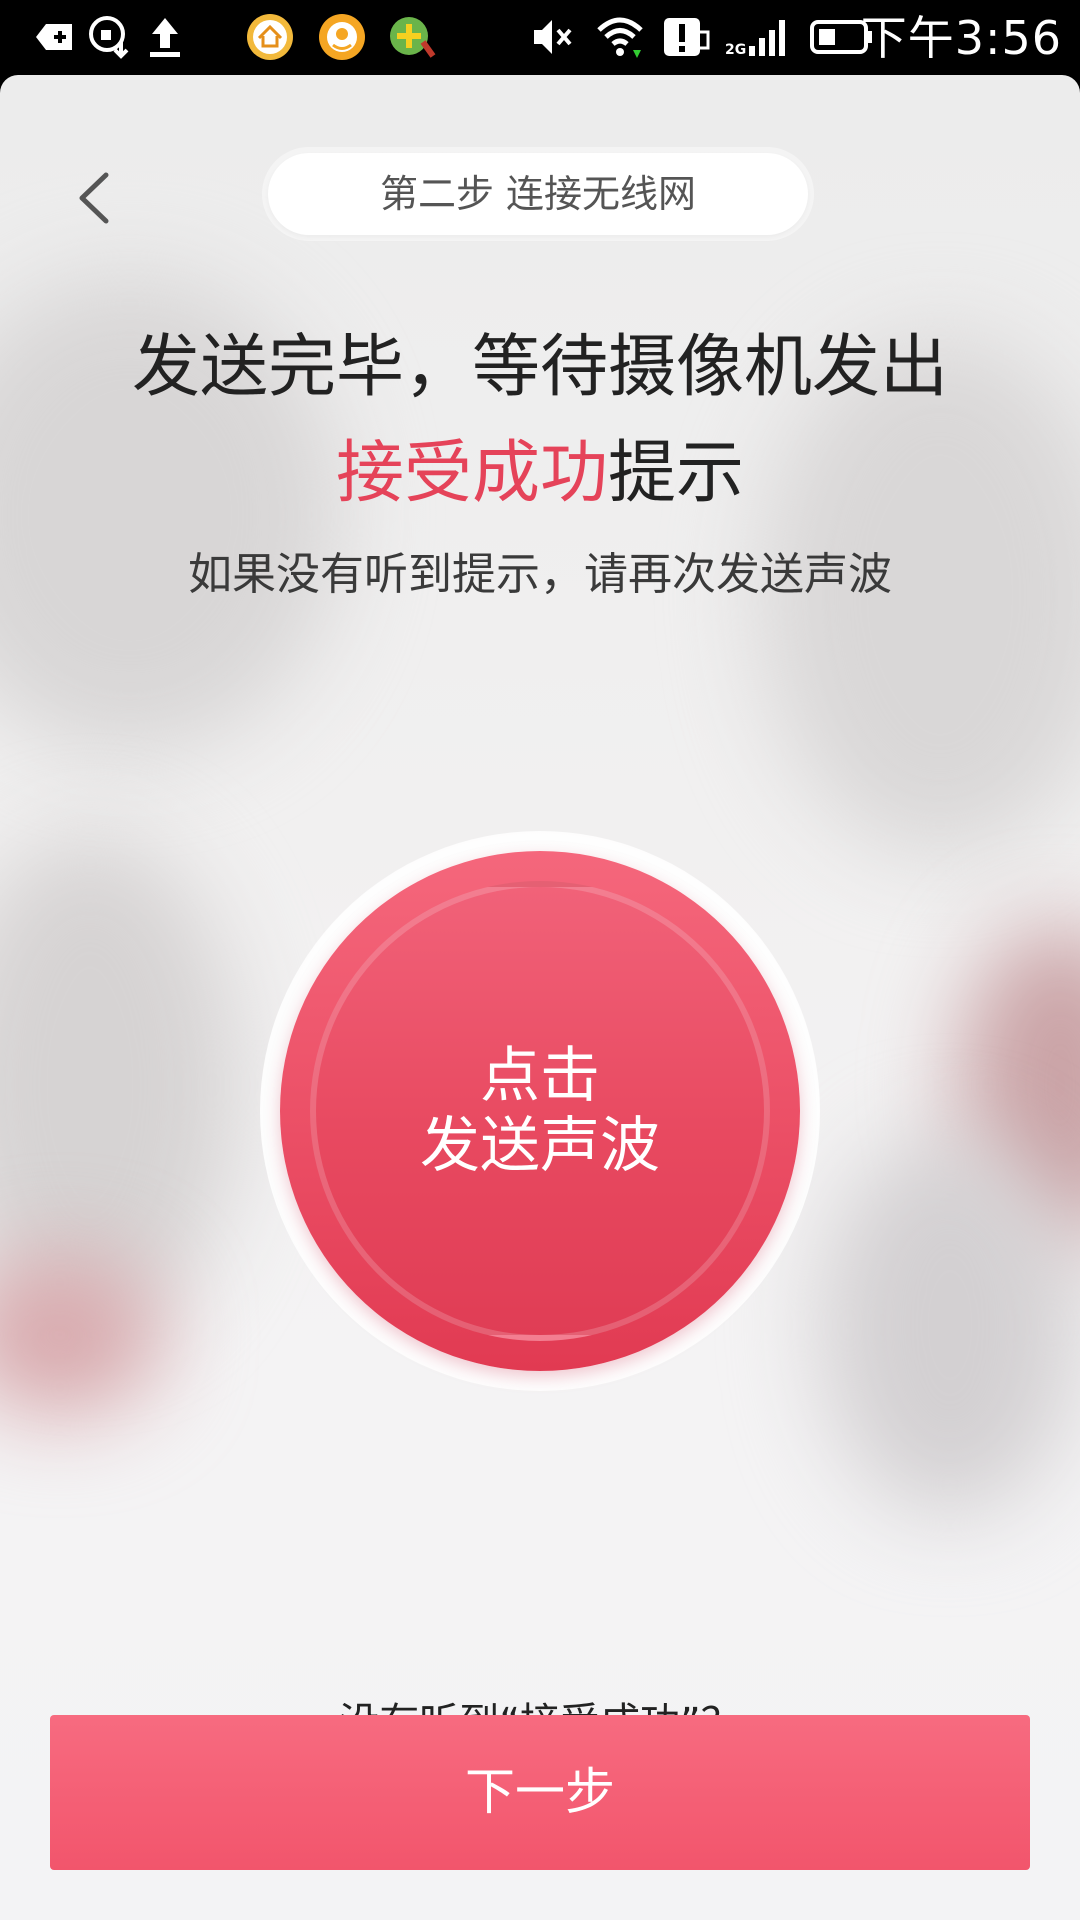 The width and height of the screenshot is (1080, 1920). What do you see at coordinates (961, 38) in the screenshot?
I see `status-time: 下午3:56` at bounding box center [961, 38].